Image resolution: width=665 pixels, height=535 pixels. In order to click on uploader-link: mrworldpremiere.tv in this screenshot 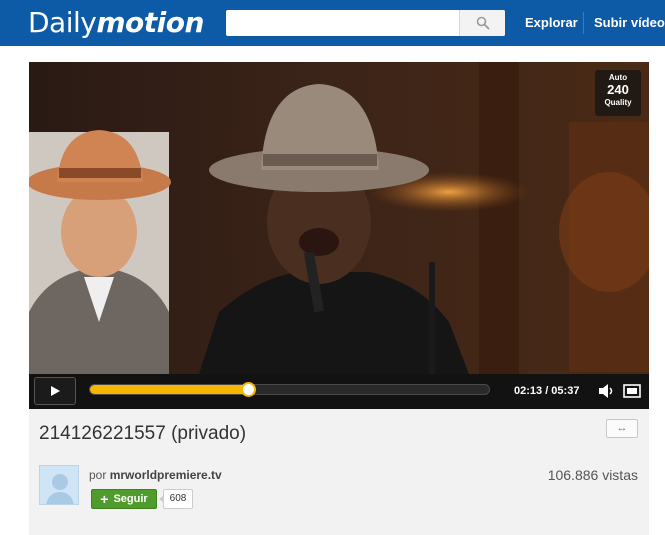, I will do `click(166, 475)`.